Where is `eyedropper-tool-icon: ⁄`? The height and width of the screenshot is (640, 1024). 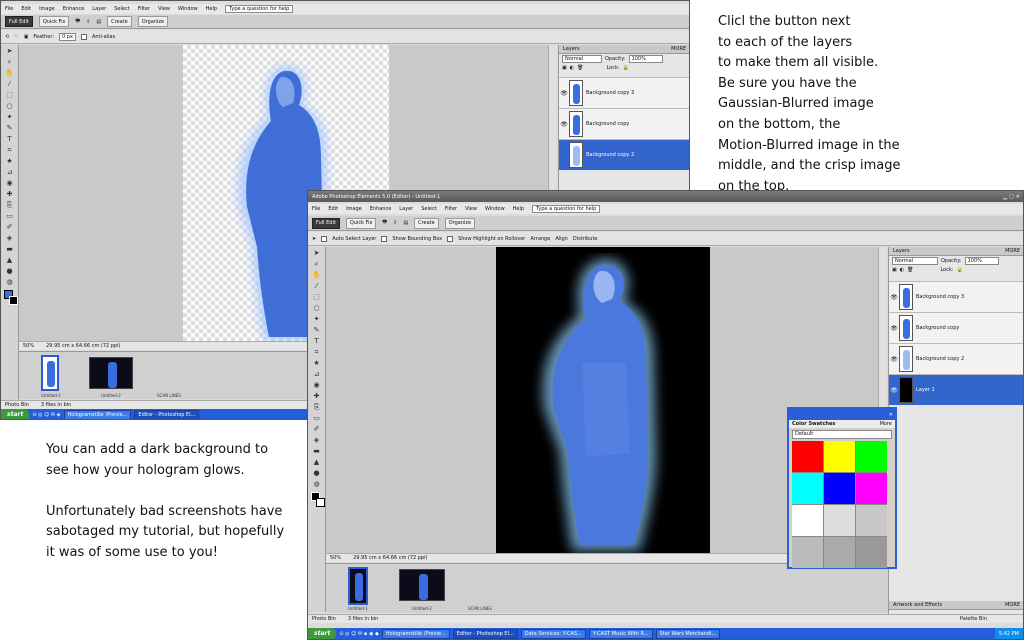
eyedropper-tool-icon: ⁄ is located at coordinates (316, 286).